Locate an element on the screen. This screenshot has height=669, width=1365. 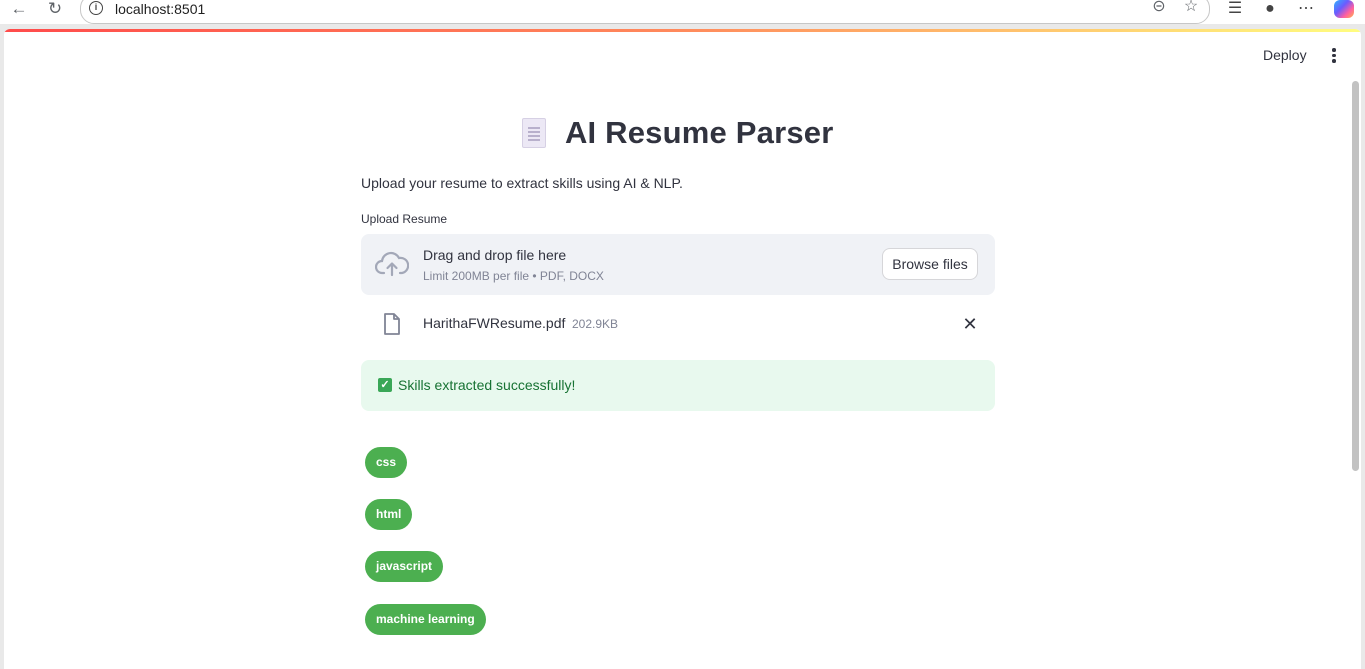
zoom-out-icon: ⊝ is located at coordinates (1159, 9).